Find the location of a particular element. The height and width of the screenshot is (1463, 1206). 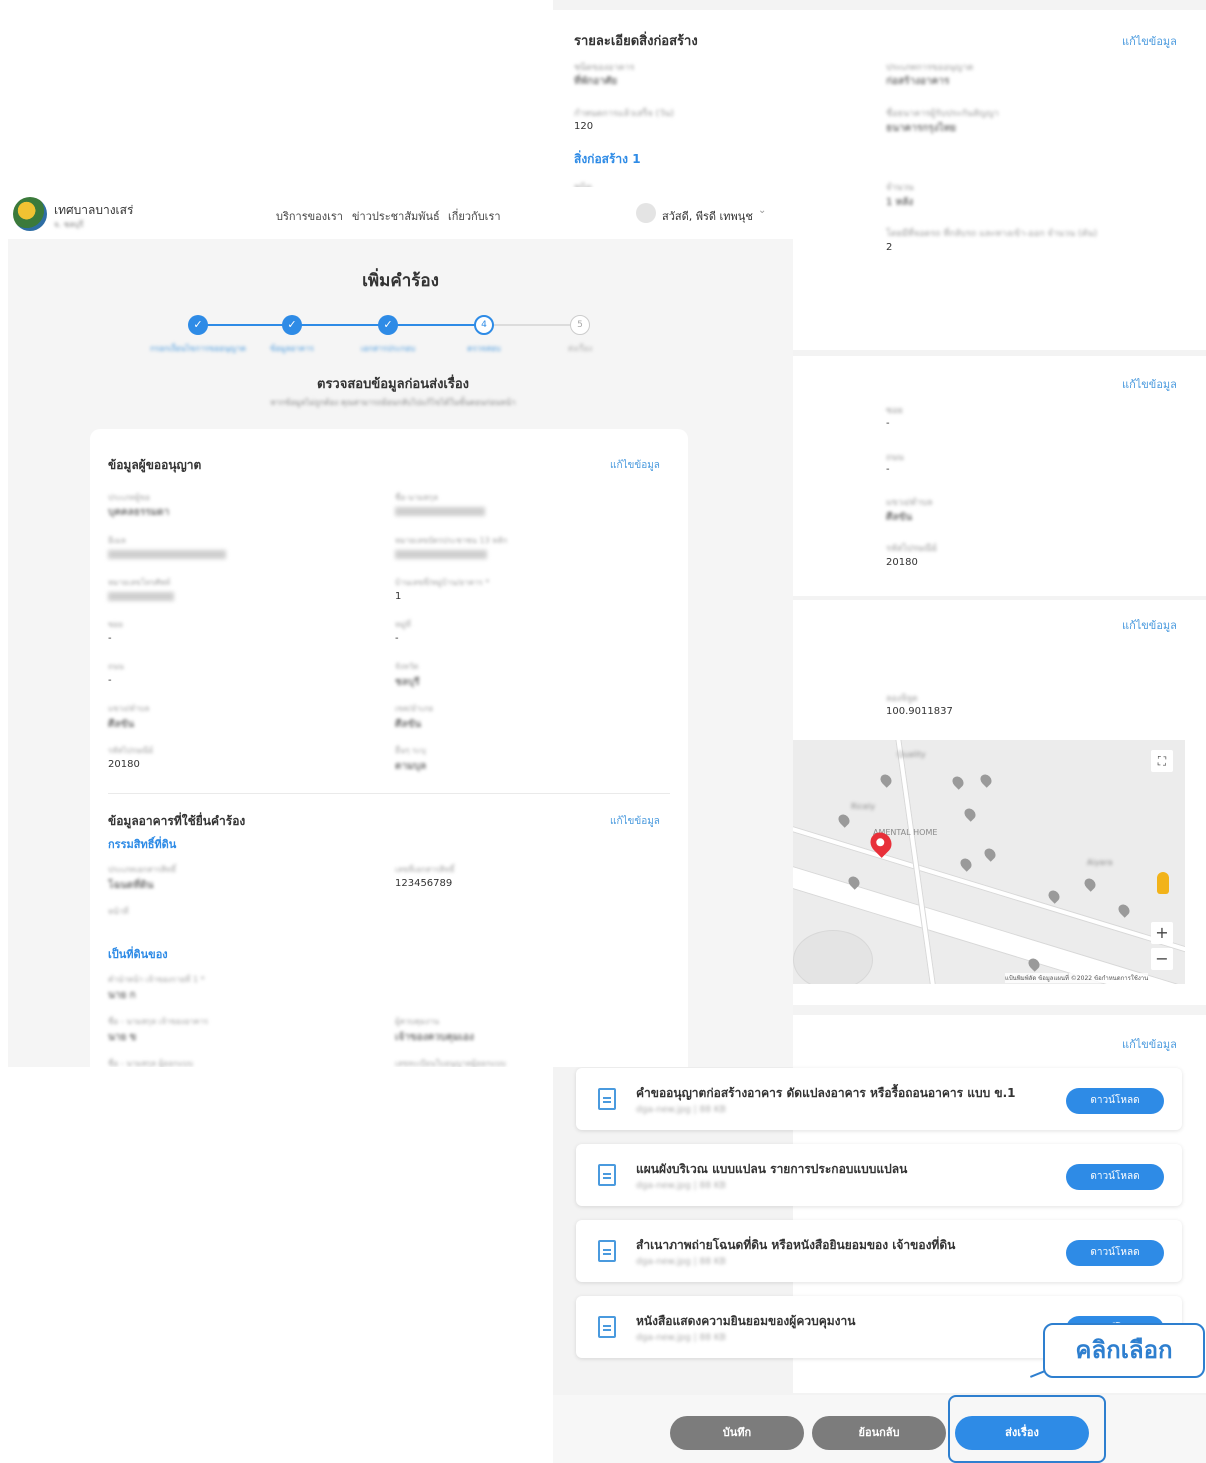

map-label: Ricely is located at coordinates (863, 806).